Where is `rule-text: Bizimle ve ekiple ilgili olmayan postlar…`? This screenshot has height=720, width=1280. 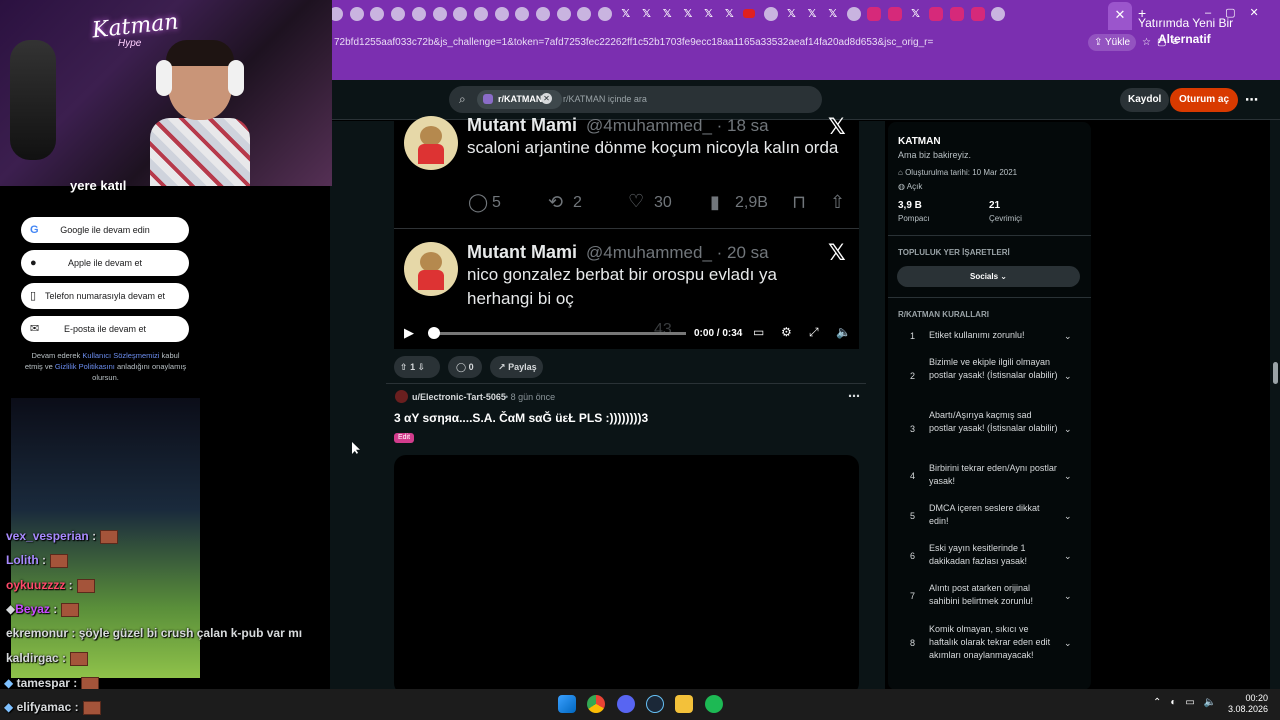
rule-text: Bizimle ve ekiple ilgili olmayan postlar… is located at coordinates (994, 369).